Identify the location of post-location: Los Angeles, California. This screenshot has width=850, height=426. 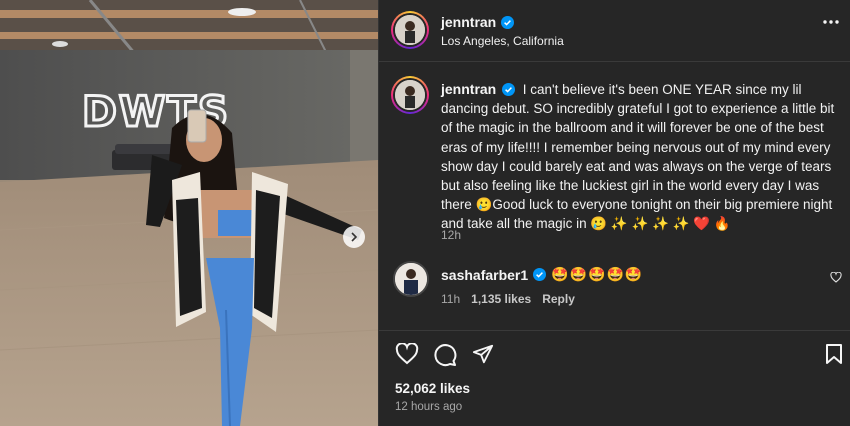
(502, 41).